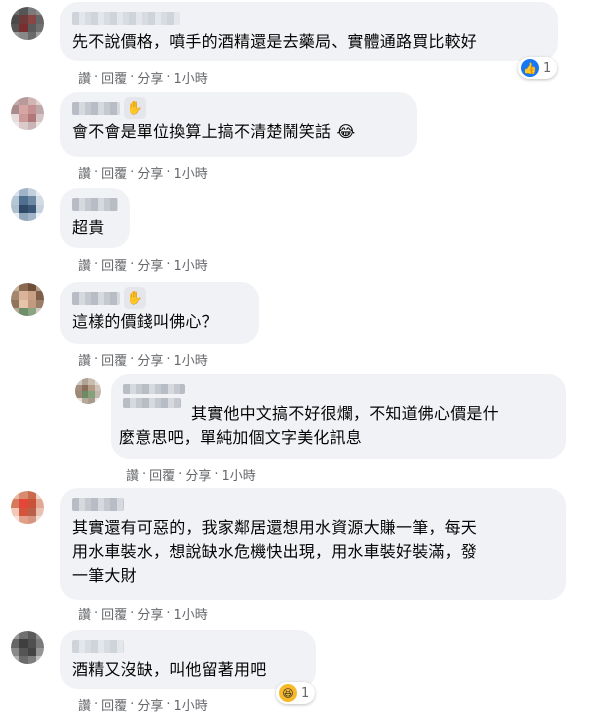 The image size is (591, 718). I want to click on comment-bubble: 超貴, so click(95, 218).